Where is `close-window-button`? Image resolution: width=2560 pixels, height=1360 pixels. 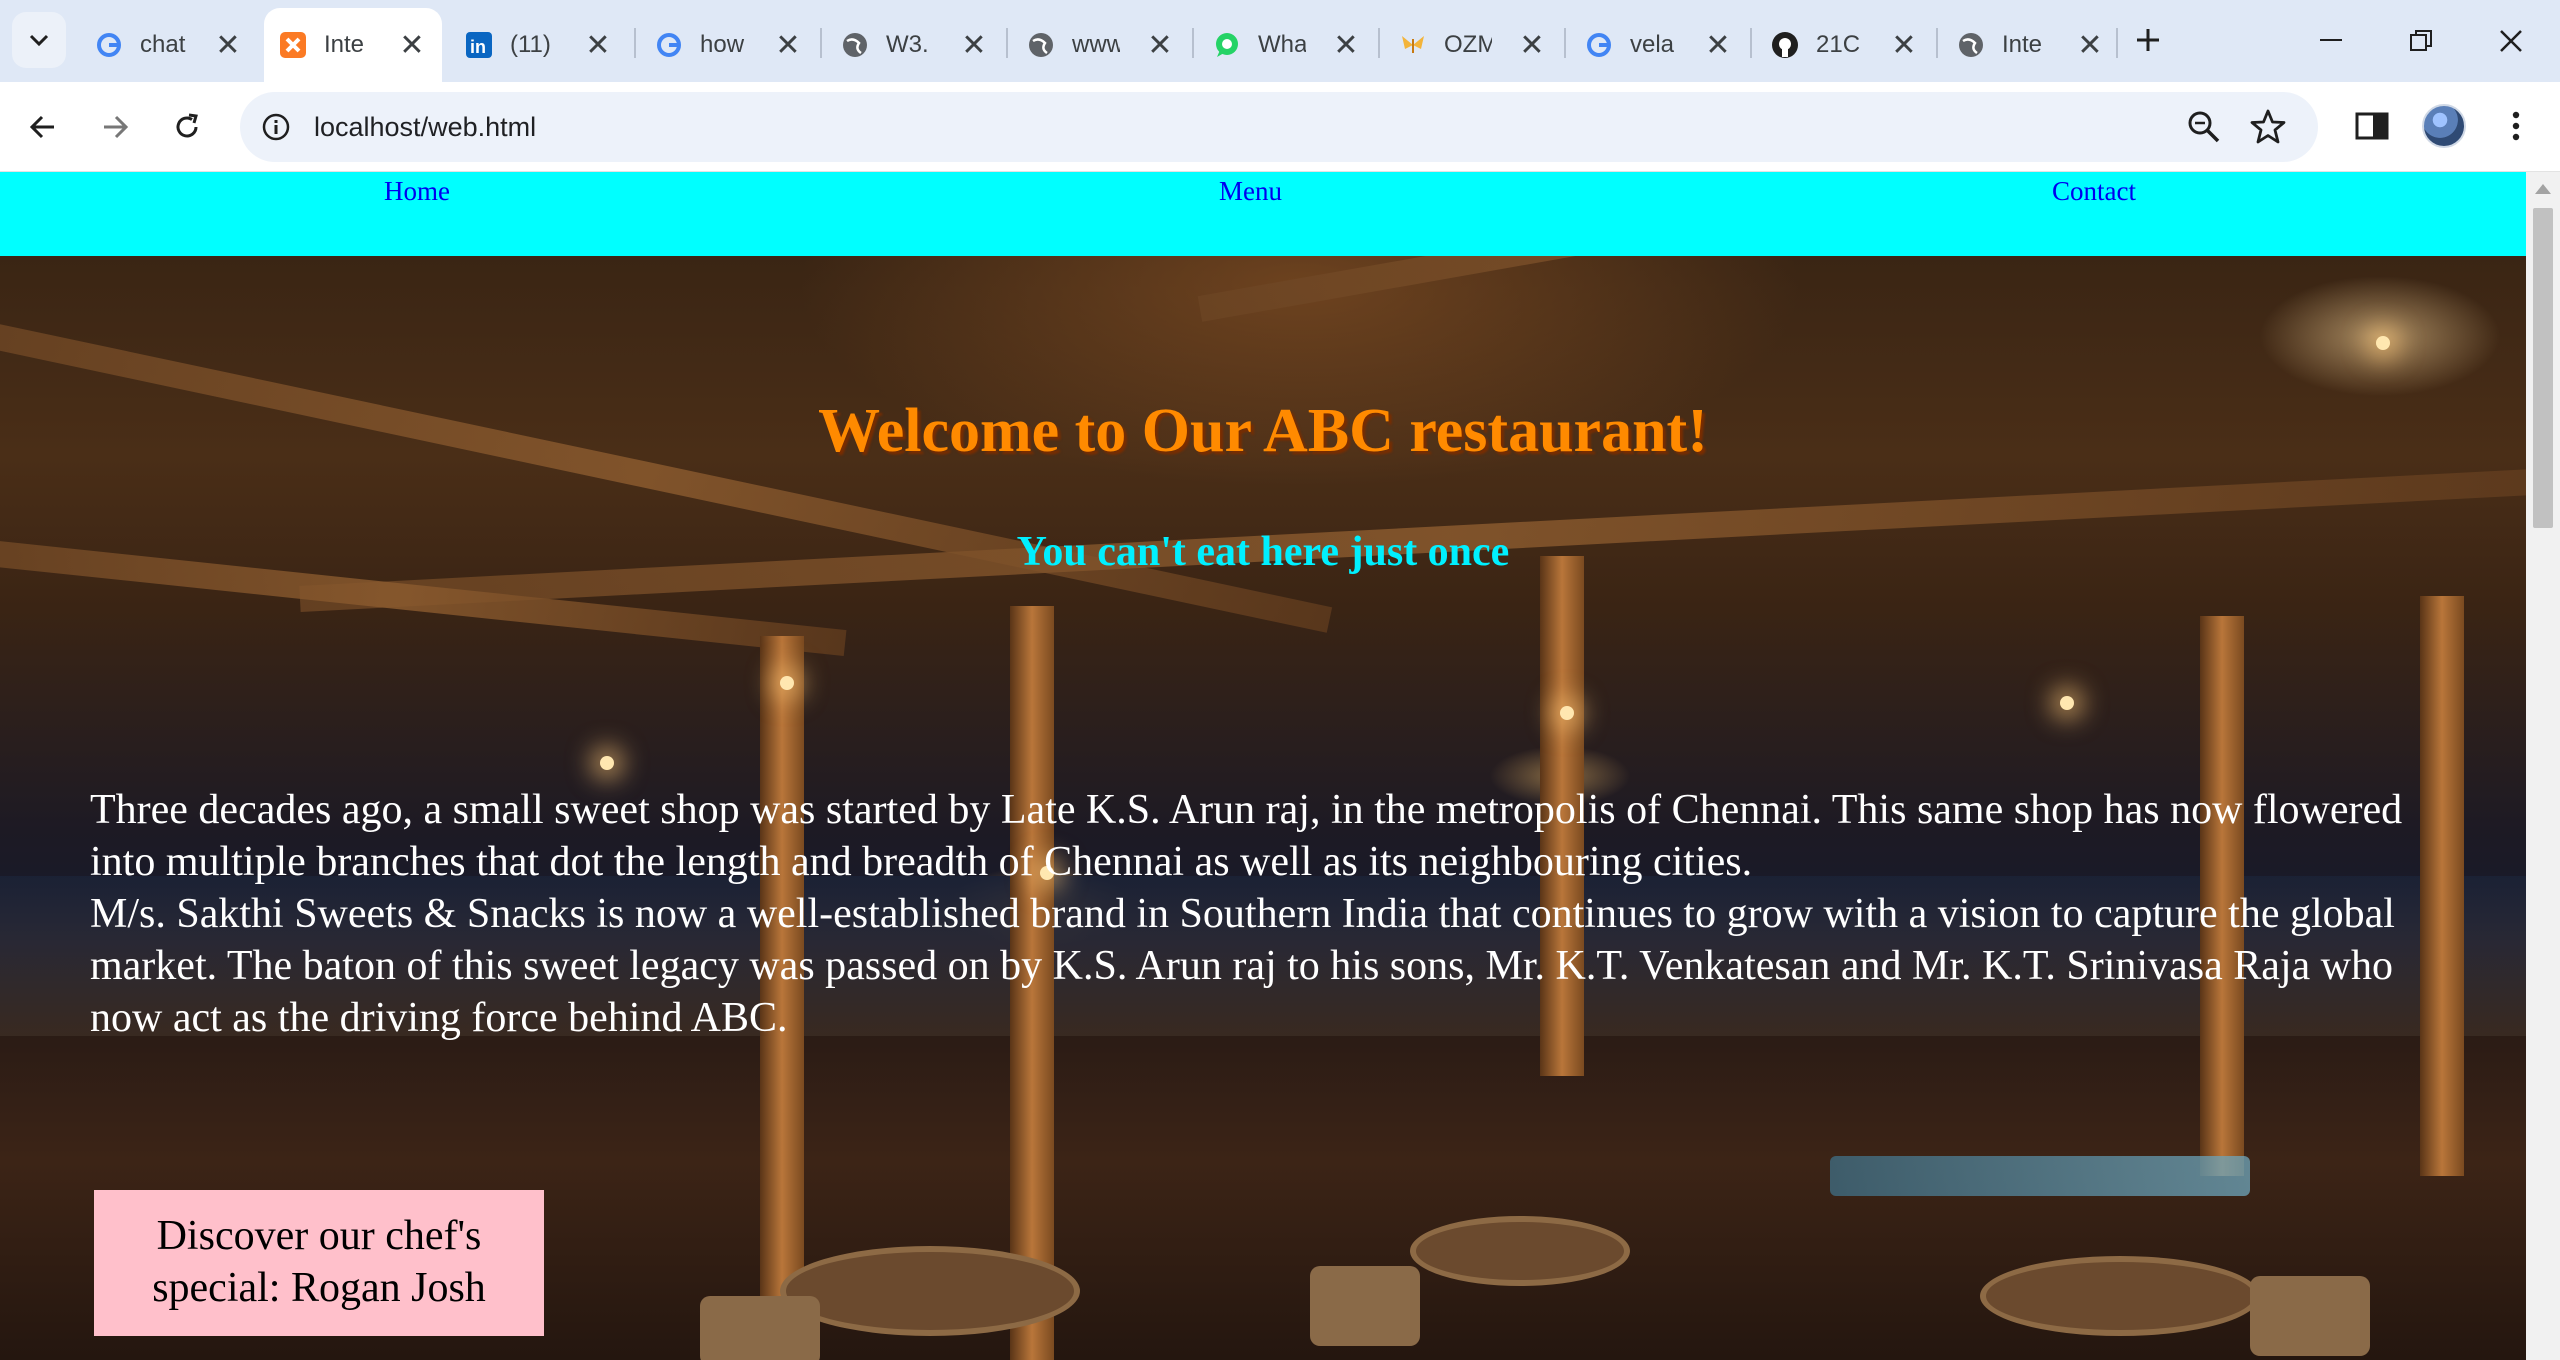 close-window-button is located at coordinates (2511, 41).